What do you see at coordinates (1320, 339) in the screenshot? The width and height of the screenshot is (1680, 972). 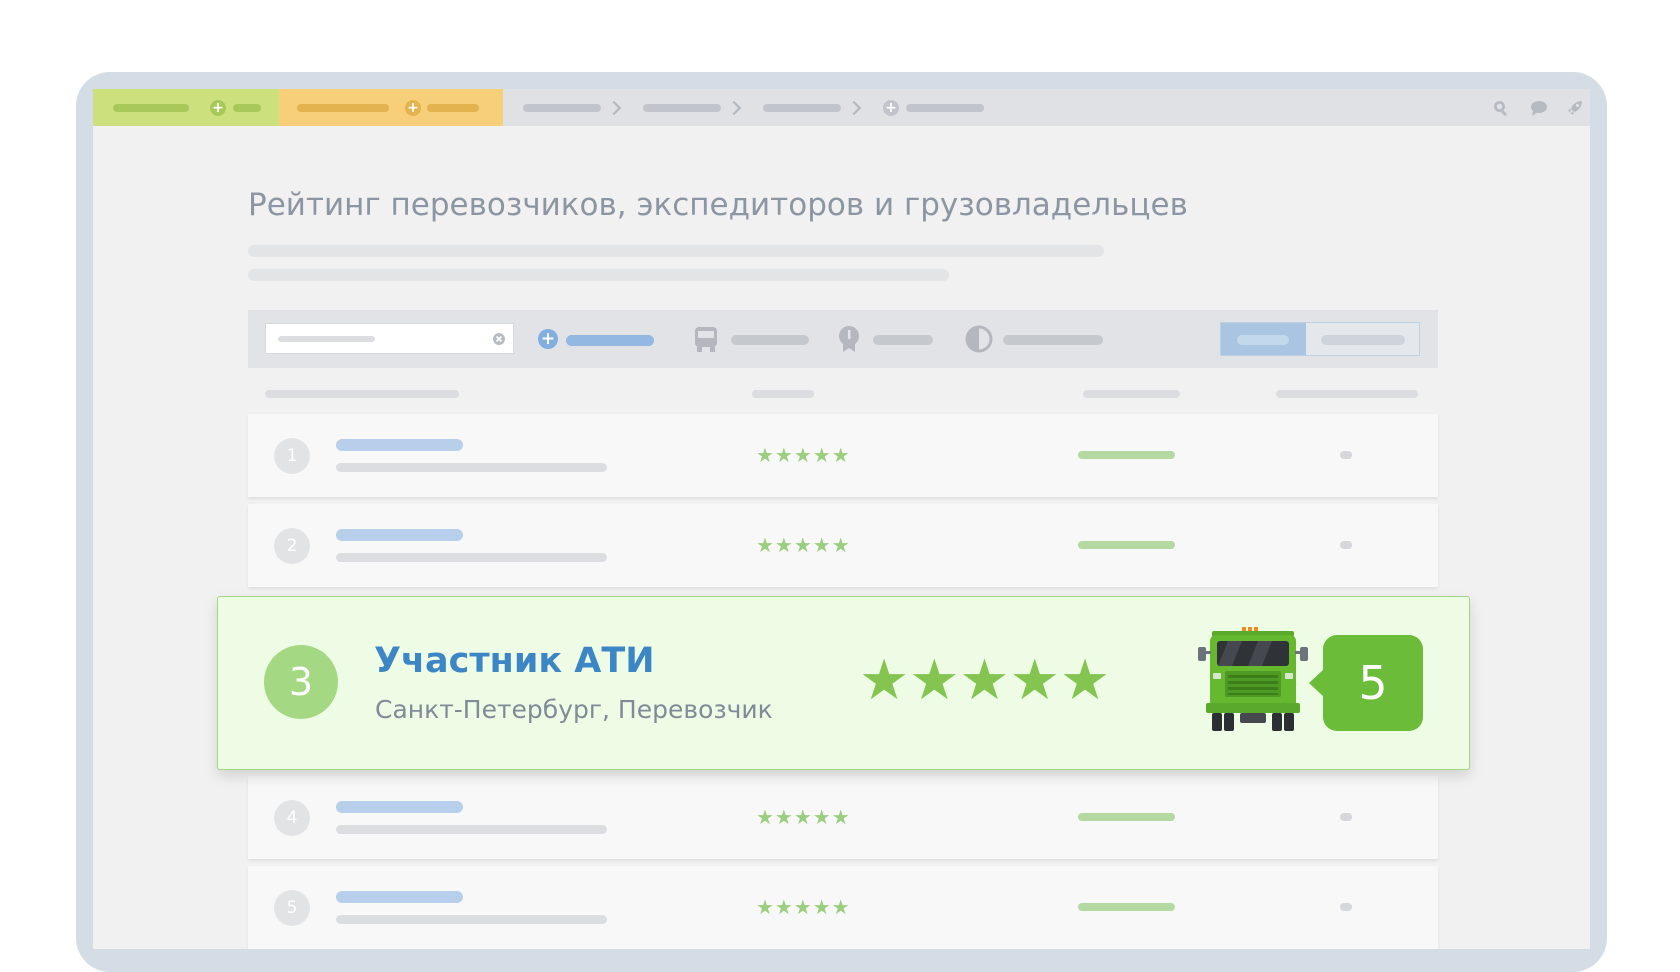 I see `view-toggle` at bounding box center [1320, 339].